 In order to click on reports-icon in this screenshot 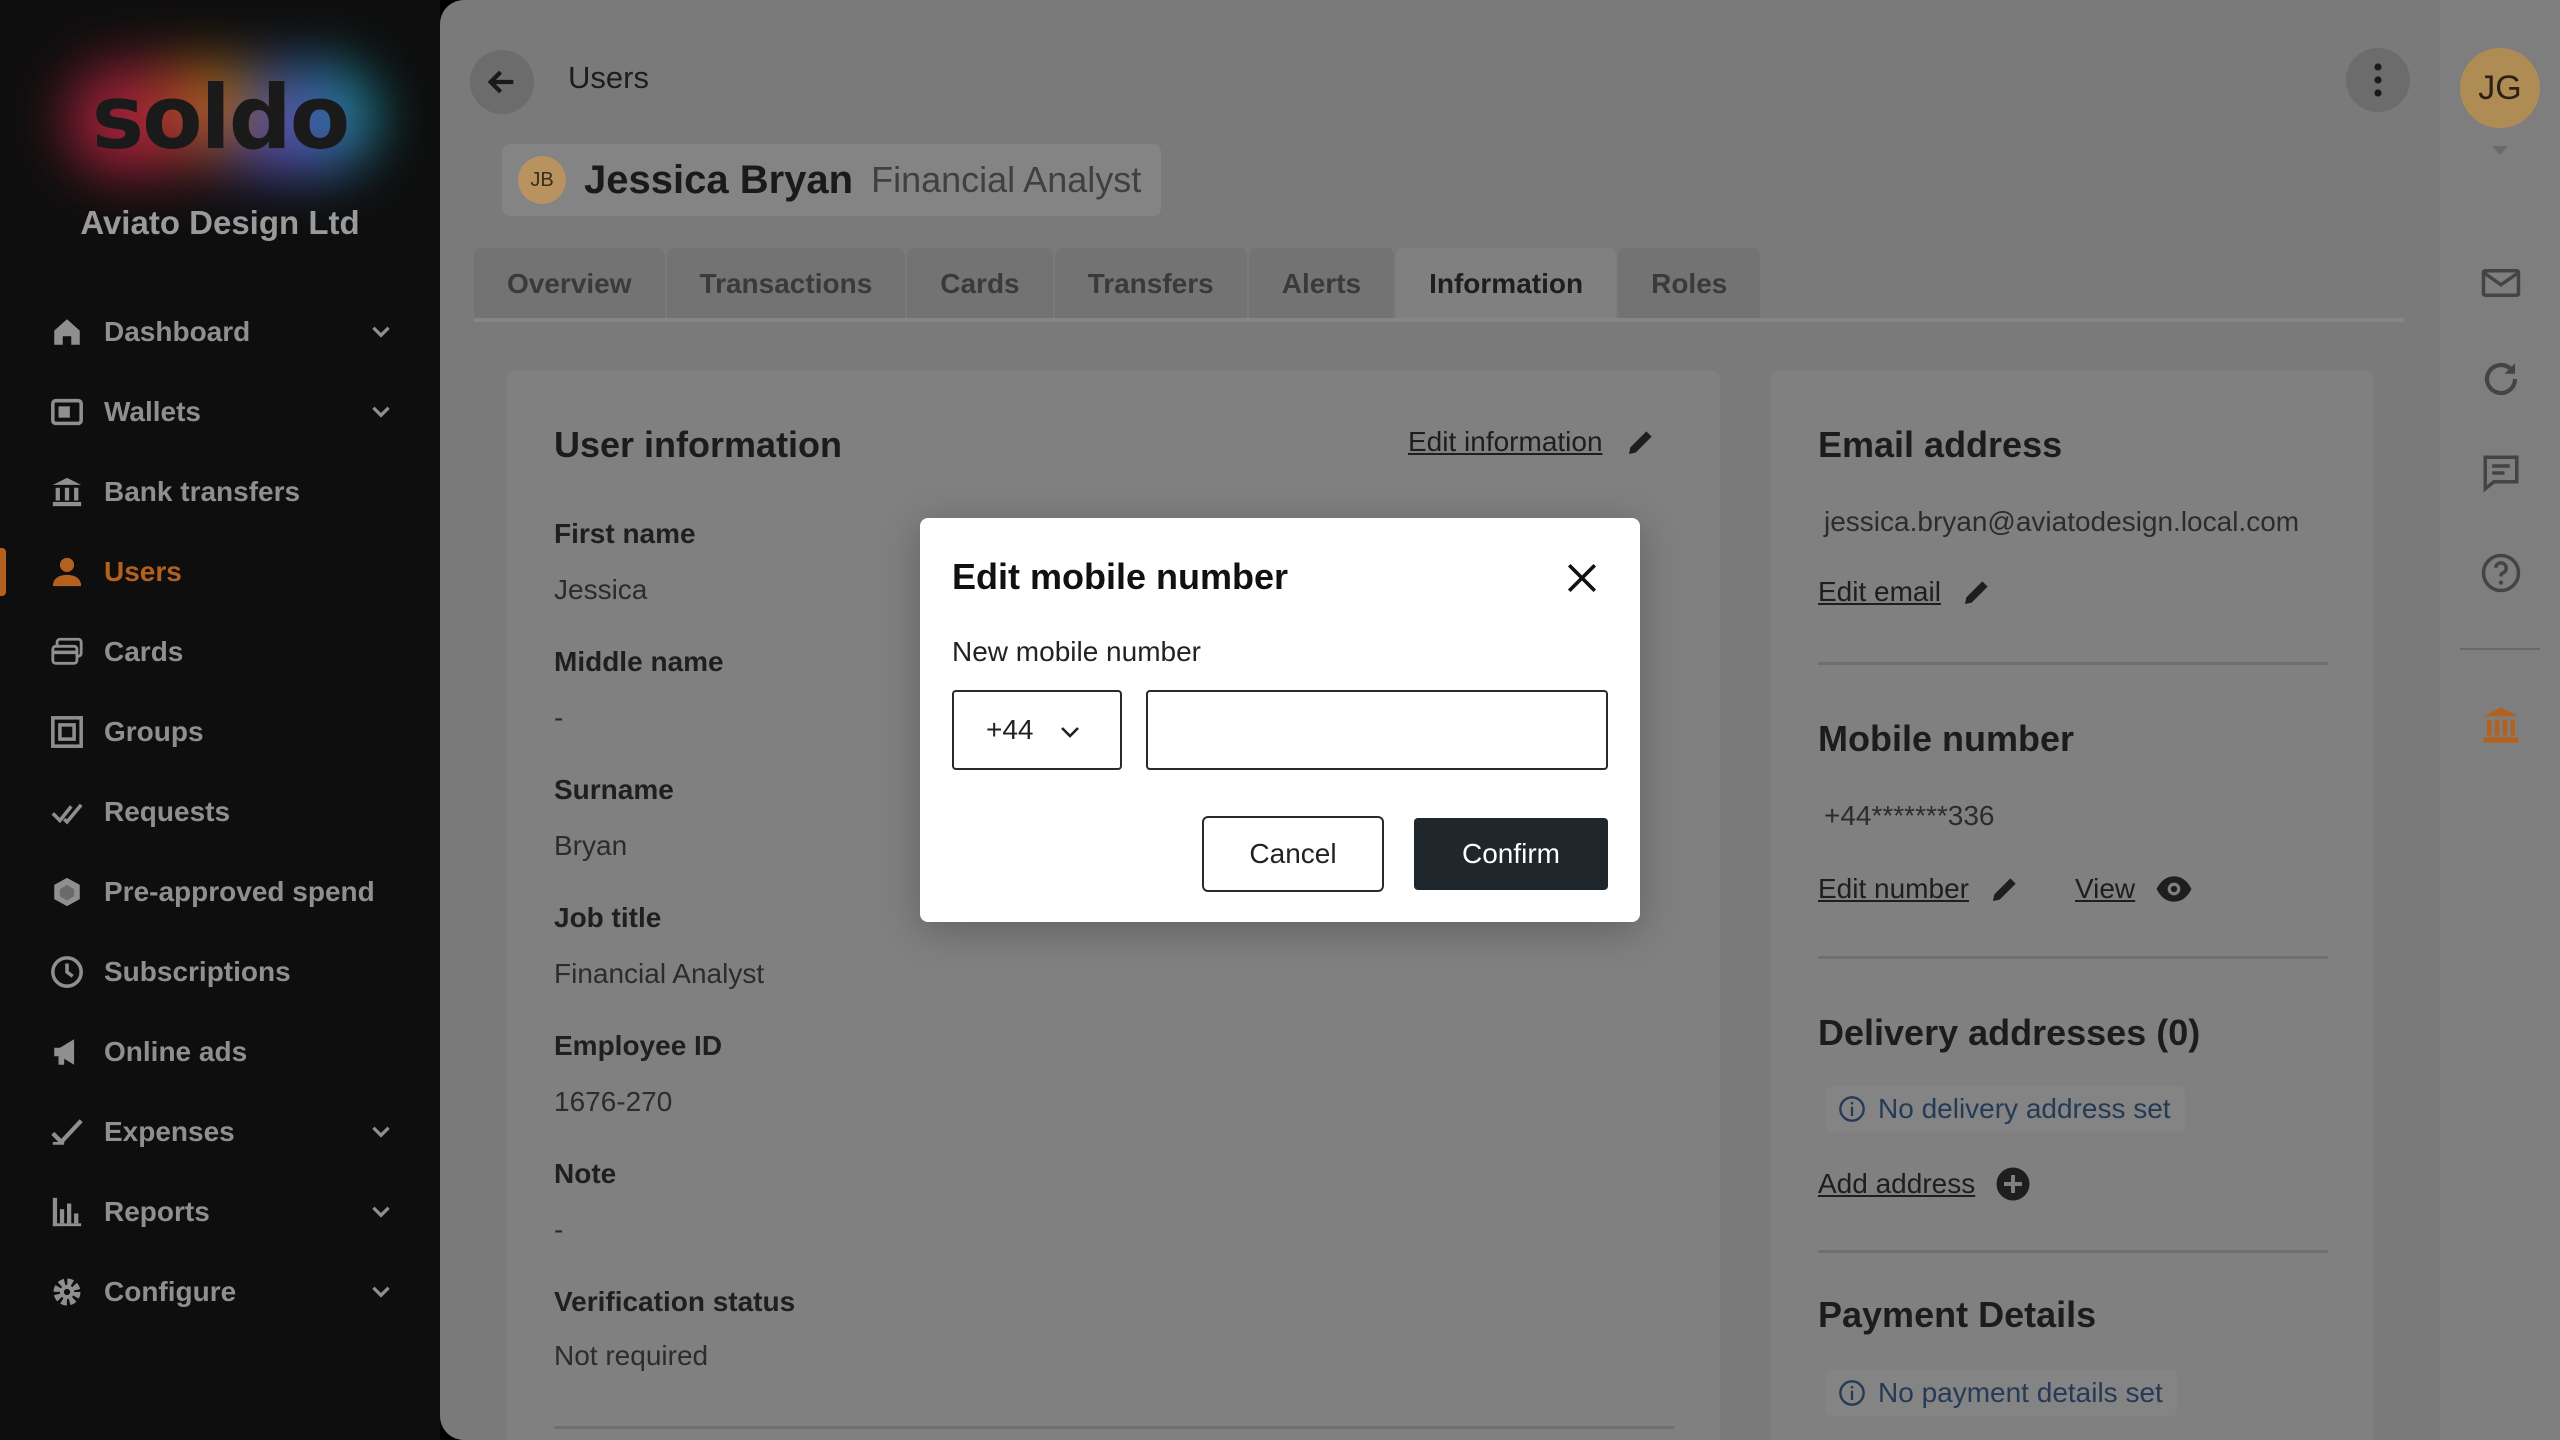, I will do `click(67, 1212)`.